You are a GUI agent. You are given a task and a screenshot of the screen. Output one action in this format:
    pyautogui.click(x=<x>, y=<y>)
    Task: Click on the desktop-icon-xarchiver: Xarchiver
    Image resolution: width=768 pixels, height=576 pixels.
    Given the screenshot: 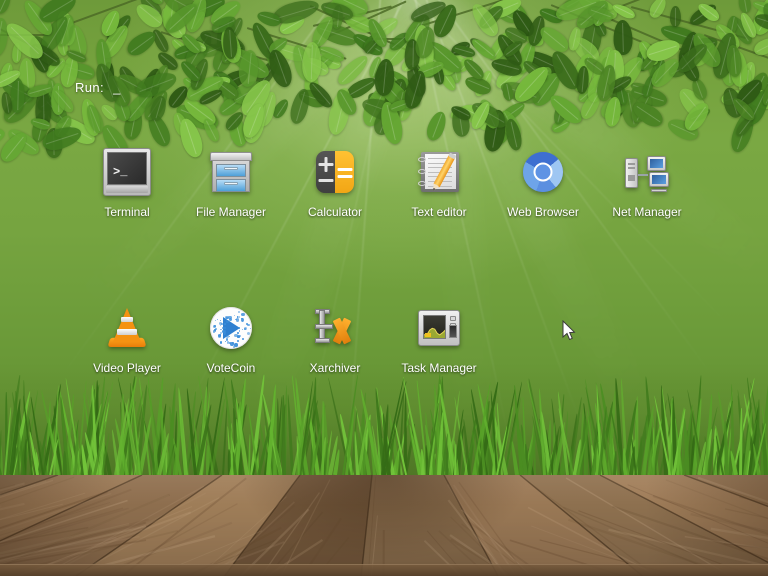 What is the action you would take?
    pyautogui.click(x=335, y=339)
    